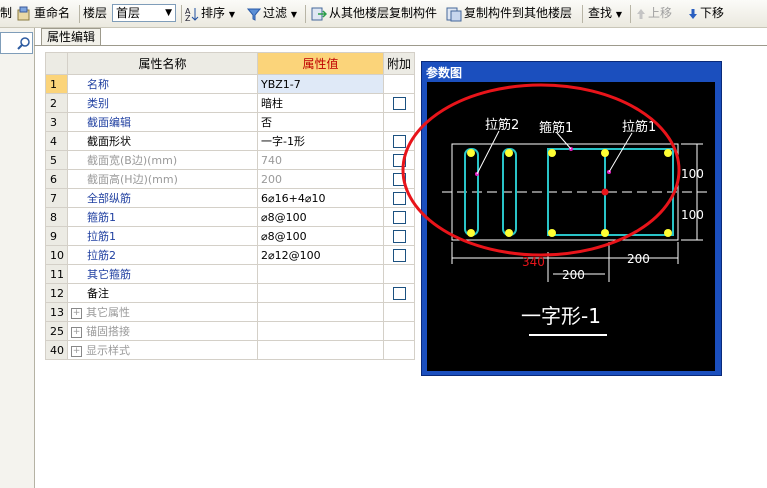  Describe the element at coordinates (71, 37) in the screenshot. I see `tab-property-edit: 属性编辑` at that location.